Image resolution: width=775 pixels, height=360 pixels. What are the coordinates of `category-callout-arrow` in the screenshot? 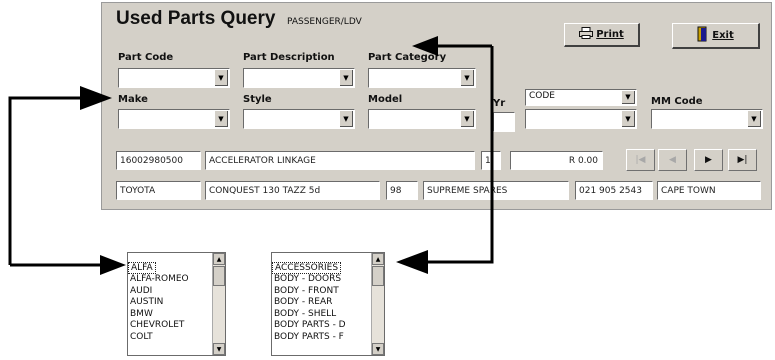 It's located at (445, 155).